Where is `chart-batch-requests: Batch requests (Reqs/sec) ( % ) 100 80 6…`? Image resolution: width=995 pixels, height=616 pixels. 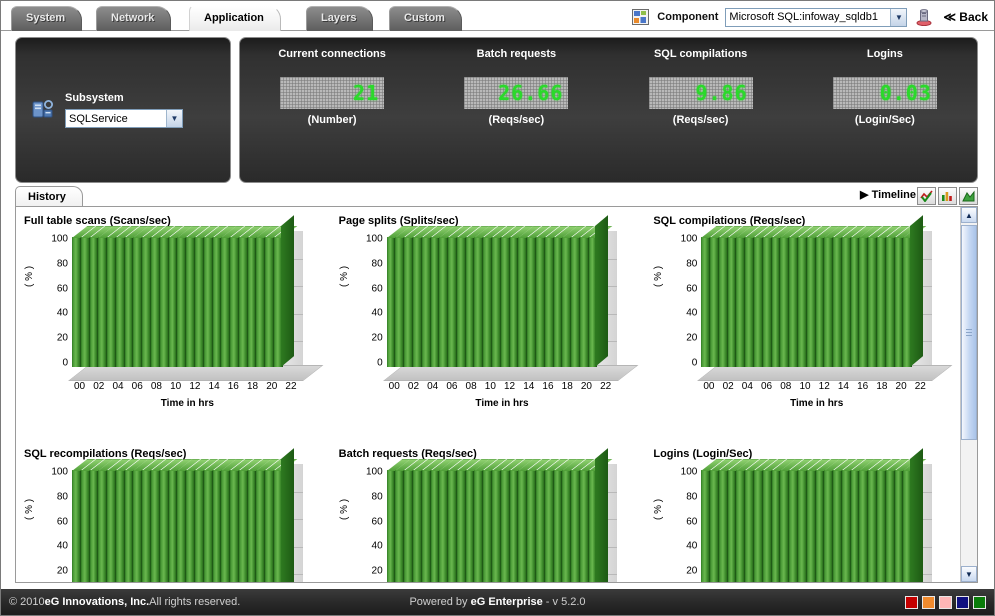
chart-batch-requests: Batch requests (Reqs/sec) ( % ) 100 80 6… is located at coordinates (488, 511).